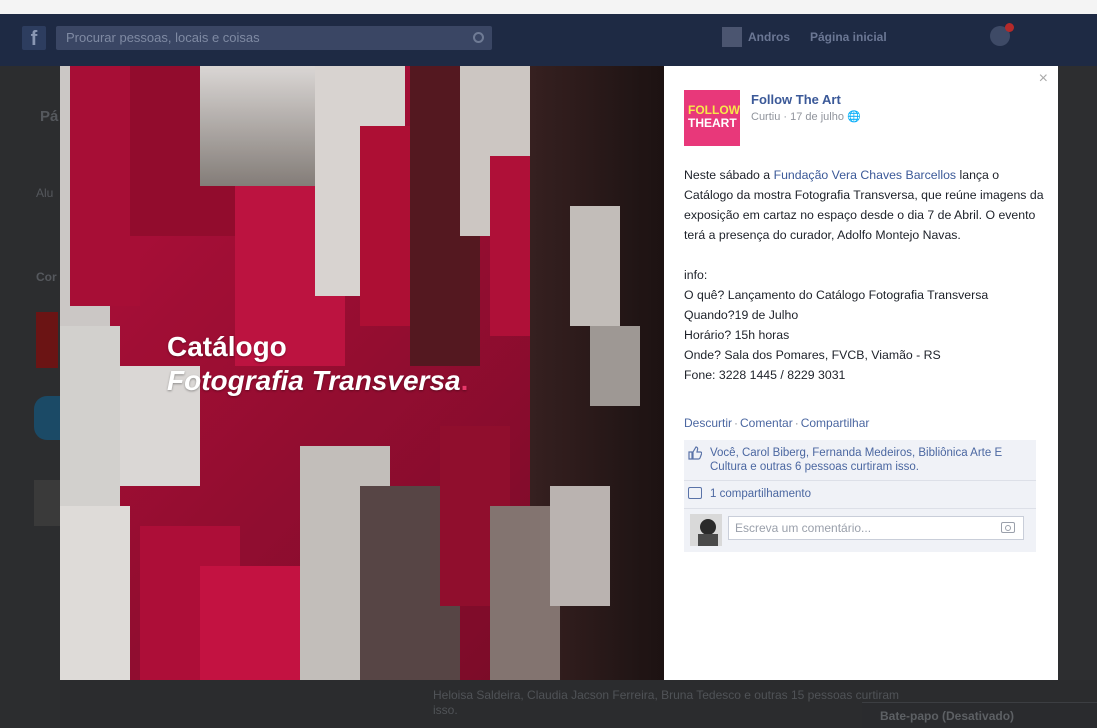 The width and height of the screenshot is (1097, 728). I want to click on post-meta-text: Curtiu · 17 de julho, so click(797, 117).